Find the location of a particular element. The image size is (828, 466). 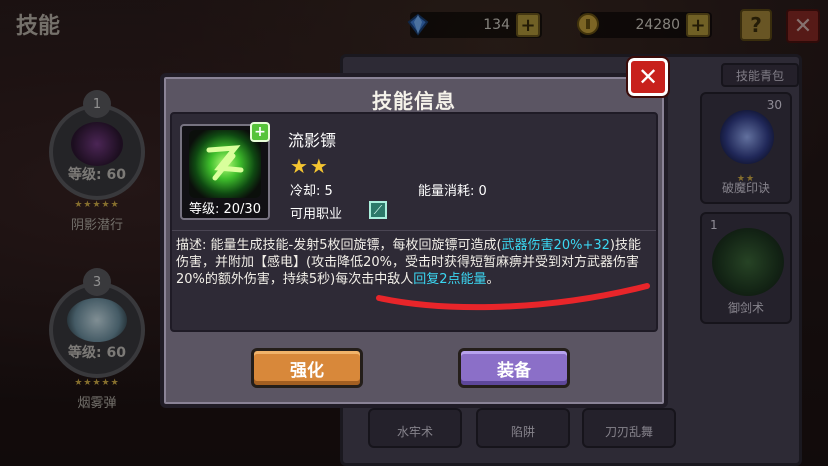

skill-stars: ★★ is located at coordinates (310, 166).